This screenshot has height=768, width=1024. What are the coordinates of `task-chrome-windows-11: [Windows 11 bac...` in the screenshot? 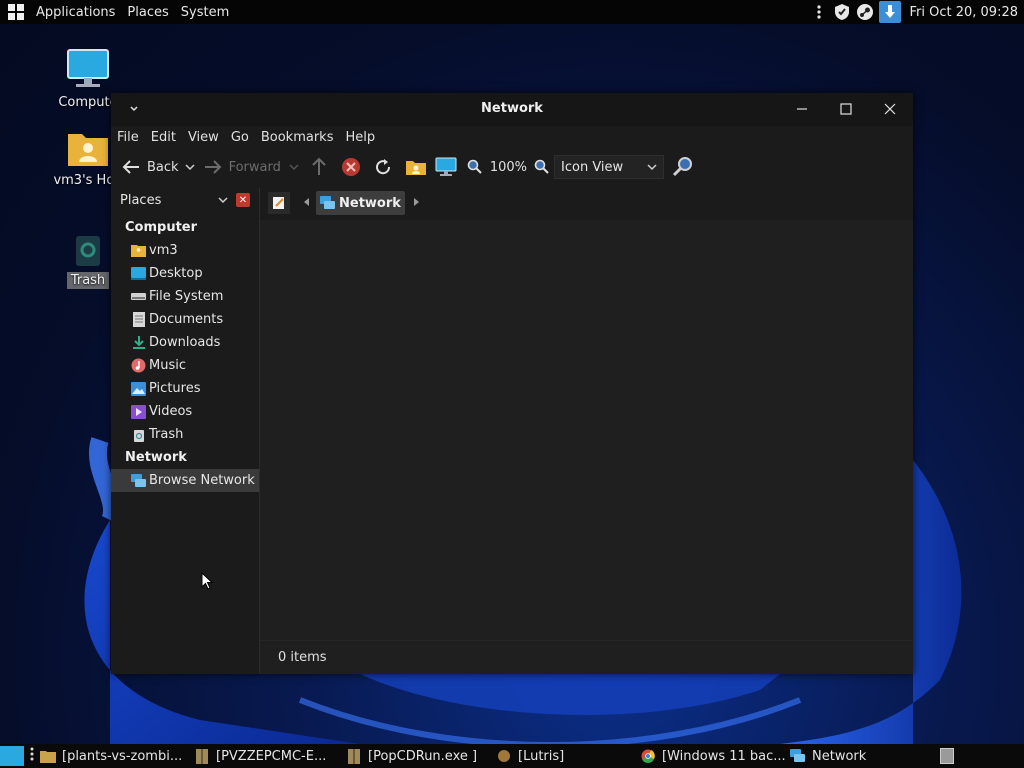 It's located at (713, 756).